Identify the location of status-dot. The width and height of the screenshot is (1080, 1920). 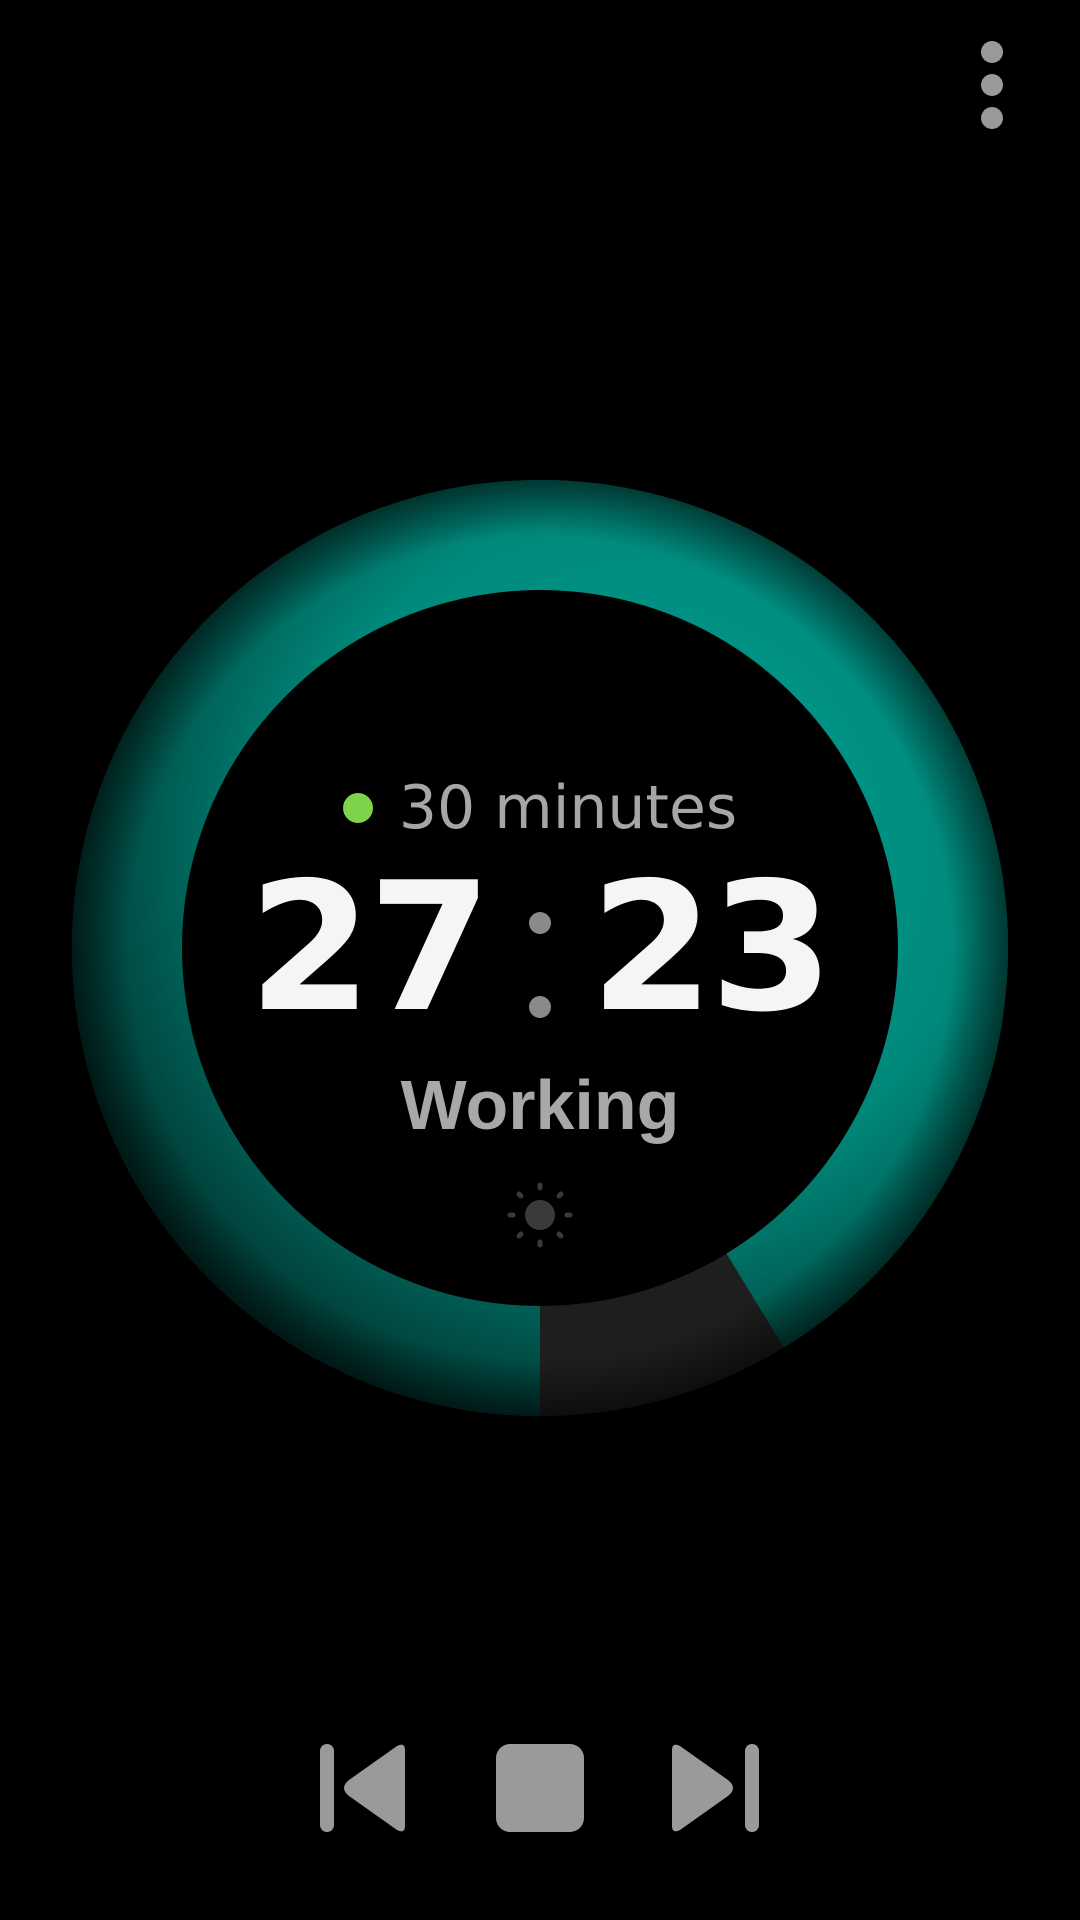
(357, 808).